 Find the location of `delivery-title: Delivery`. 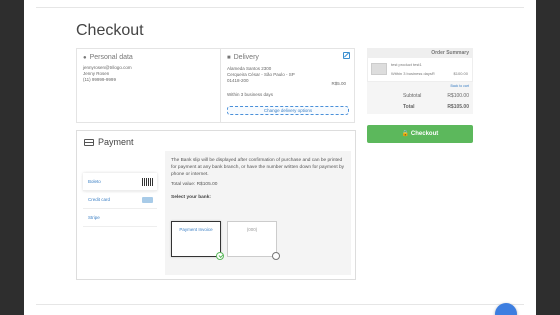

delivery-title: Delivery is located at coordinates (246, 57).